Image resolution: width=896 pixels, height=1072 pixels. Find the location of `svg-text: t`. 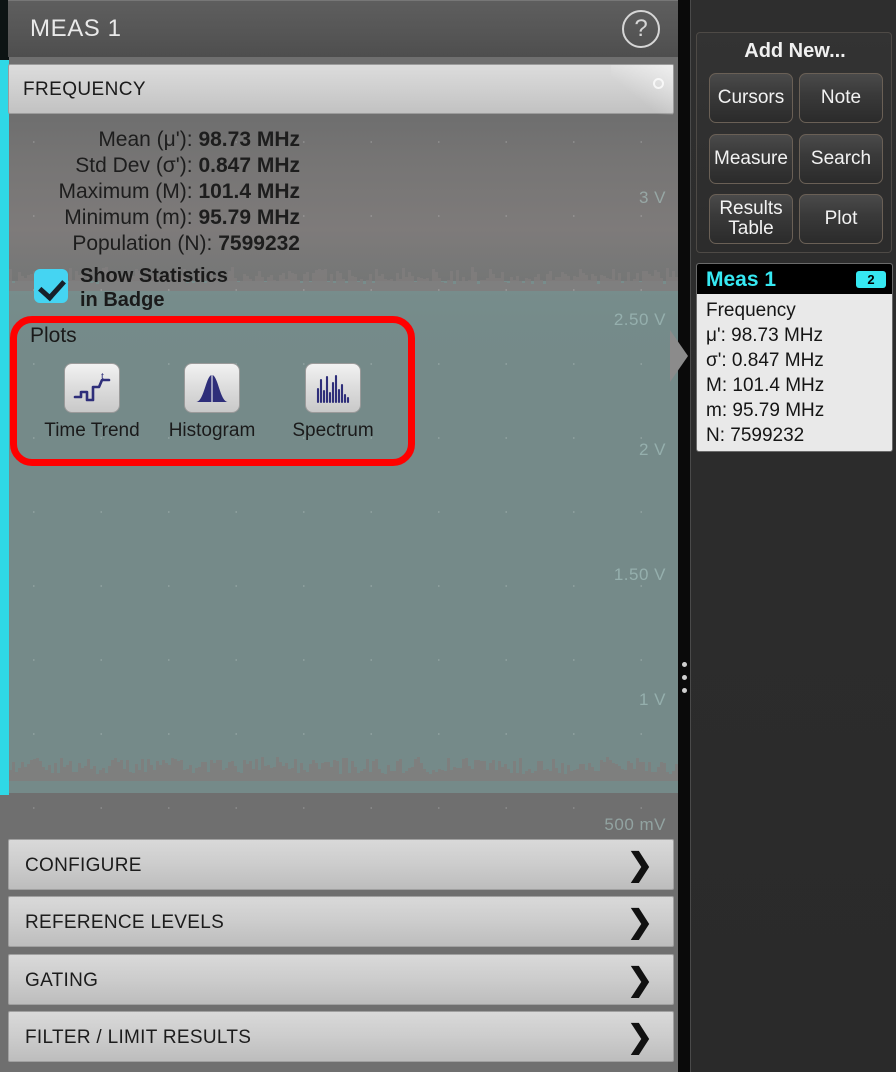

svg-text: t is located at coordinates (102, 376).